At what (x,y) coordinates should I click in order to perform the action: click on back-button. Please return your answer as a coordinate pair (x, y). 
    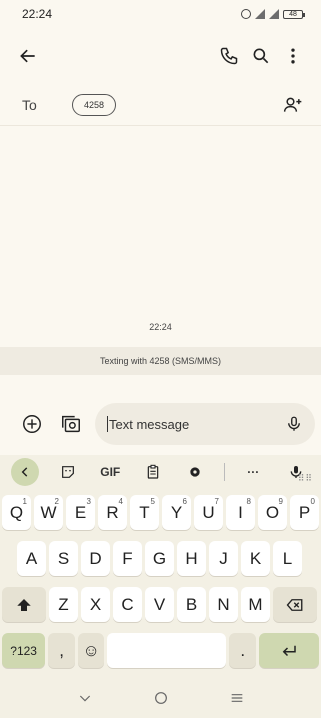
    Looking at the image, I should click on (28, 56).